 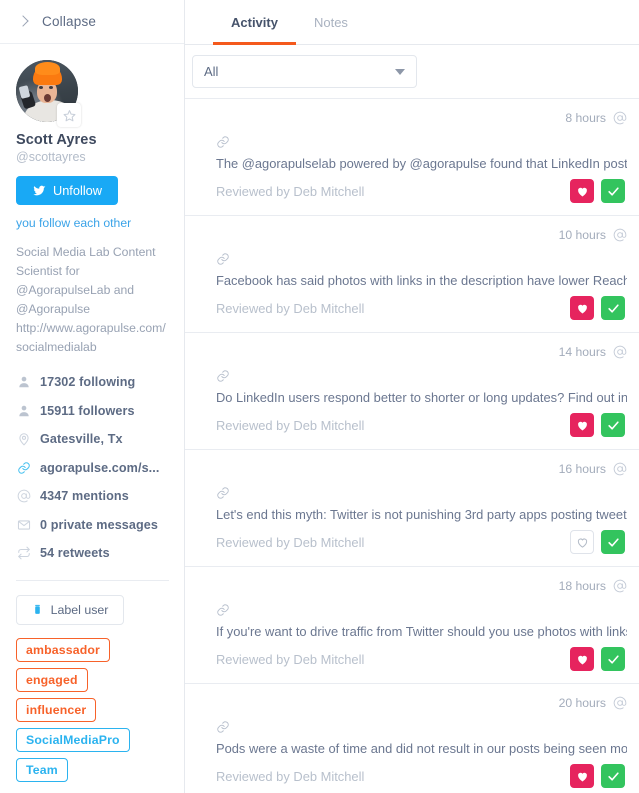 I want to click on label-chip: SocialMediaPro, so click(x=73, y=739).